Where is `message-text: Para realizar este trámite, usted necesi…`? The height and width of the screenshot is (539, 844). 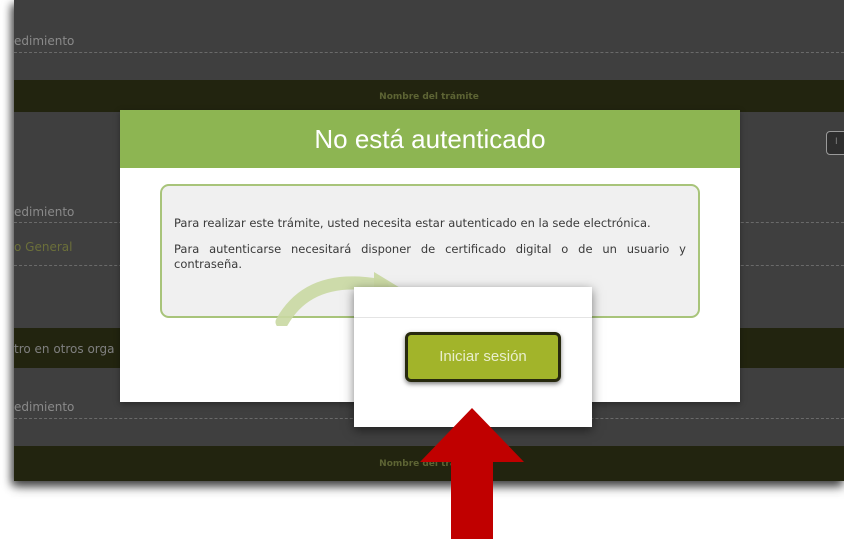
message-text: Para realizar este trámite, usted necesi… is located at coordinates (412, 223).